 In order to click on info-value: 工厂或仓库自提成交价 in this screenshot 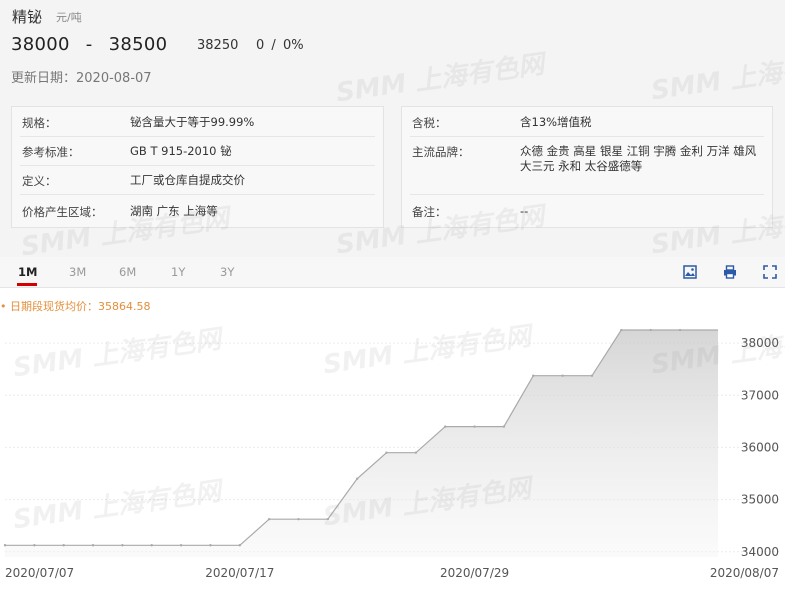, I will do `click(187, 180)`.